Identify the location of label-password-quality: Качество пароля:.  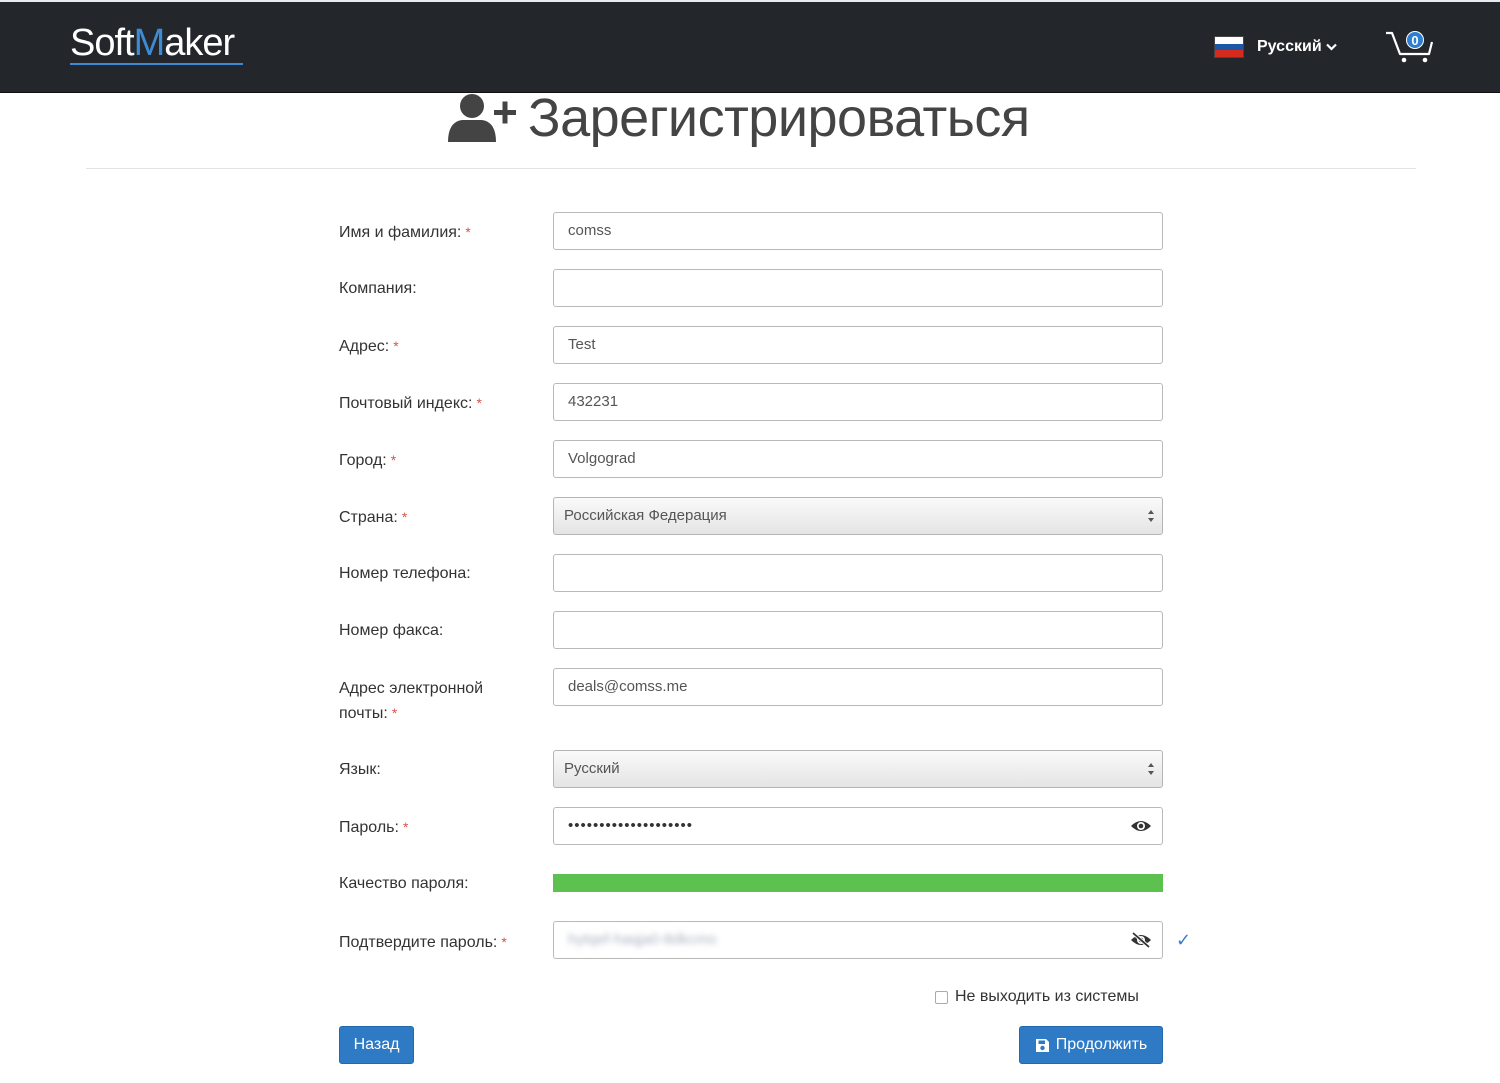
(404, 883).